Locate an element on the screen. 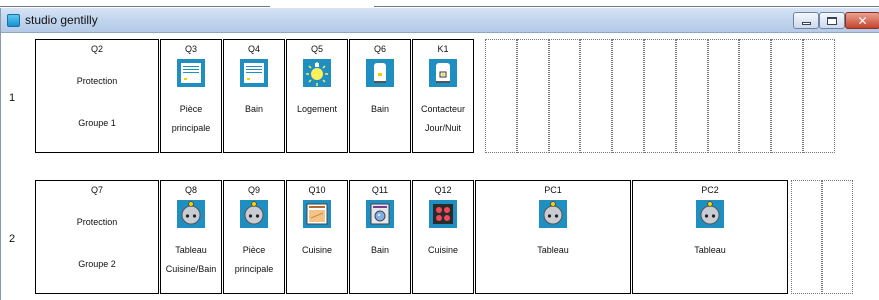 The image size is (879, 300). module-code: PC1 is located at coordinates (553, 190).